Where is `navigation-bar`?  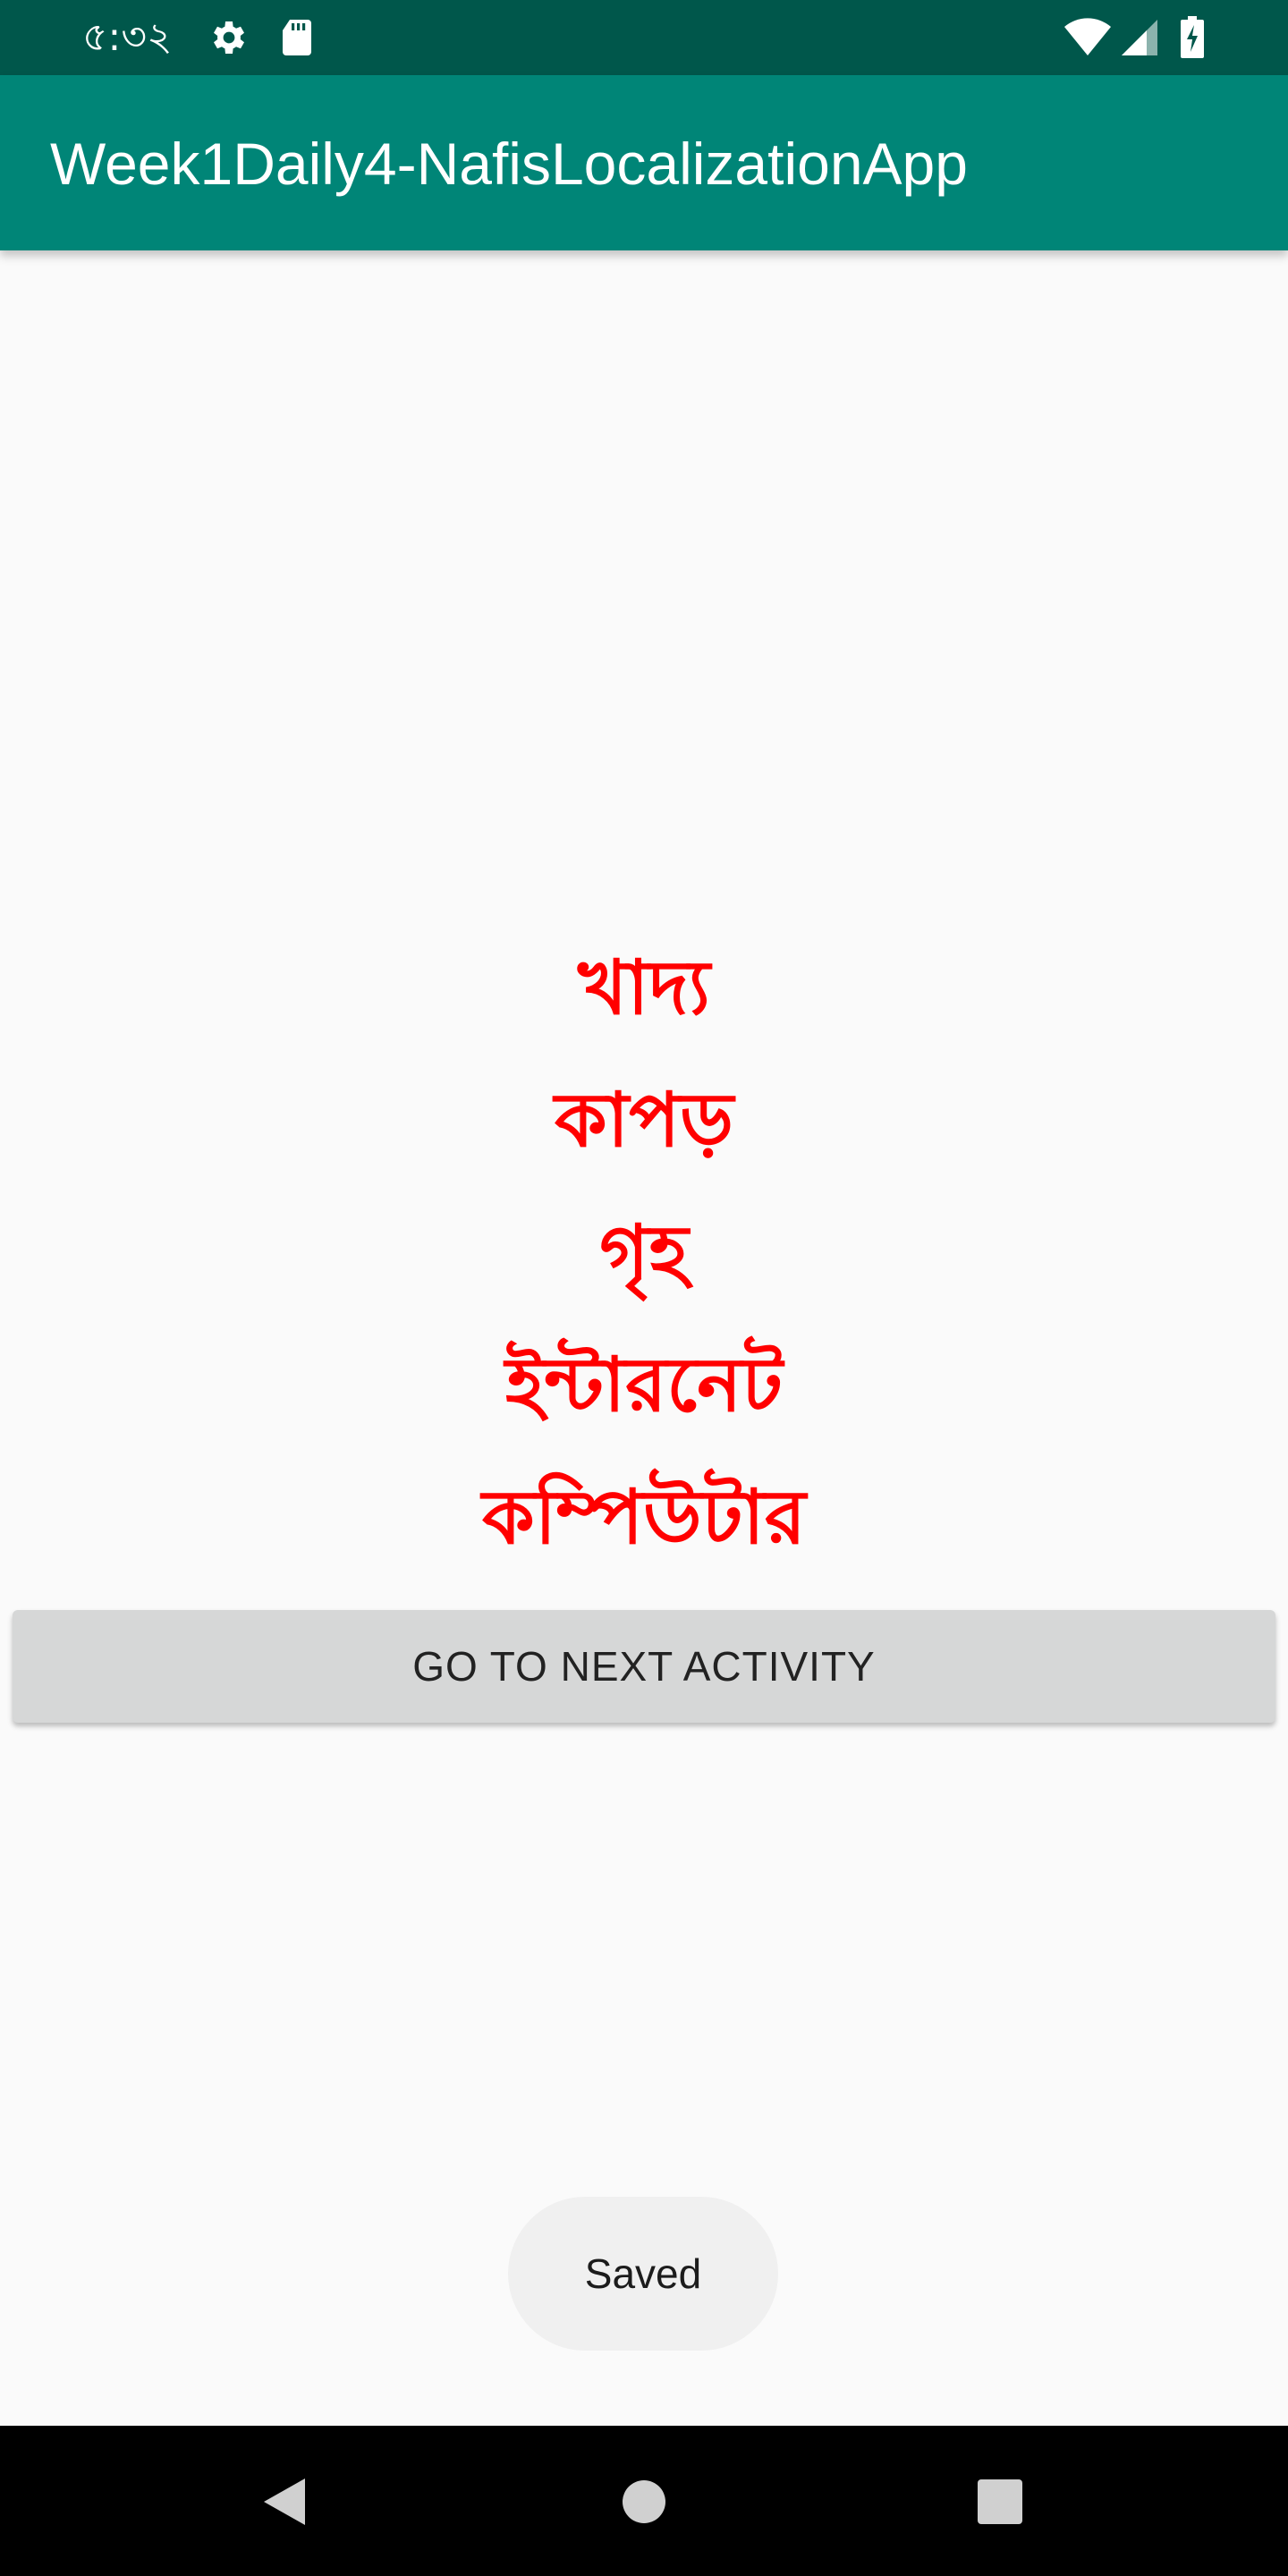
navigation-bar is located at coordinates (644, 2501).